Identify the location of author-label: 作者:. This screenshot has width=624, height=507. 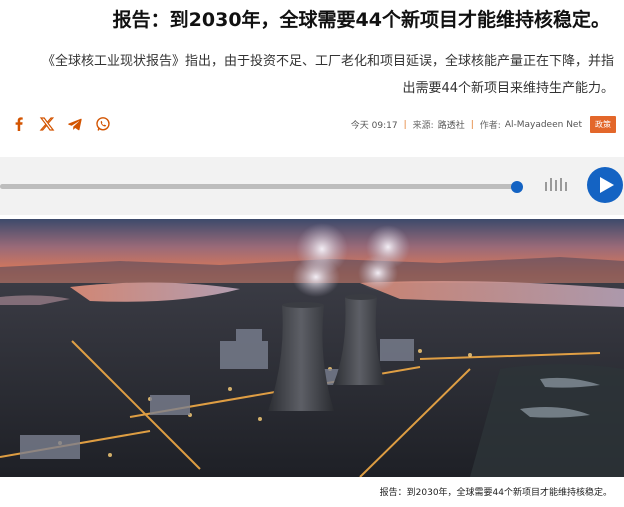
(490, 126).